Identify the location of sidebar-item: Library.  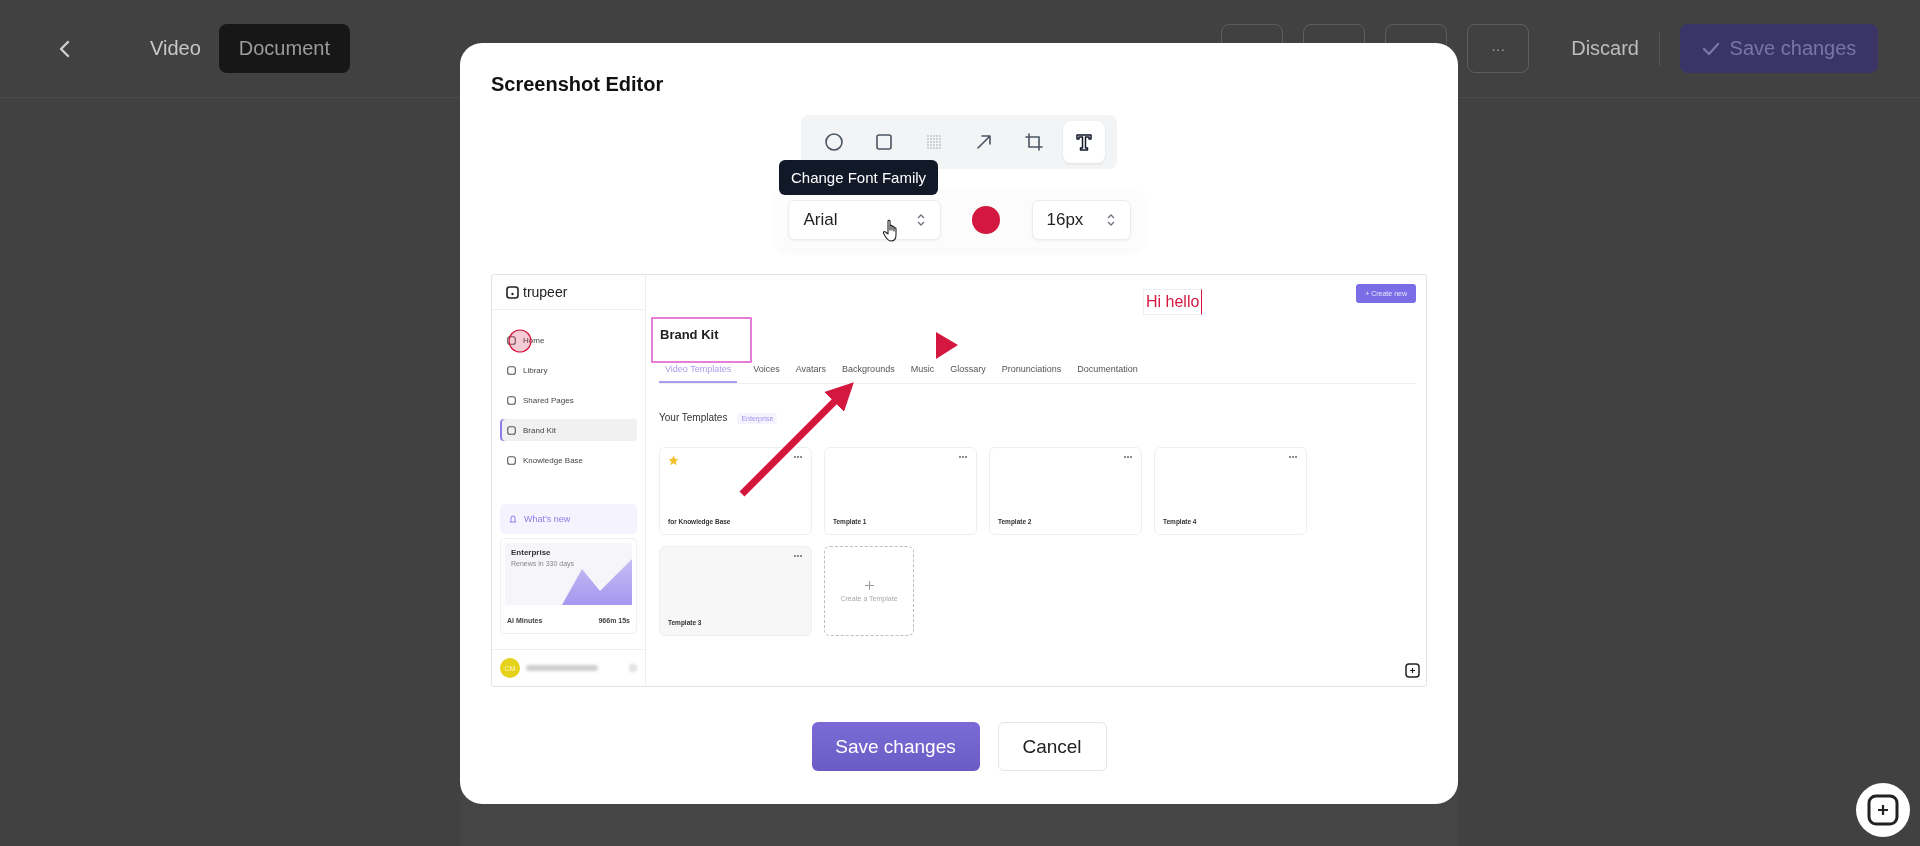
(568, 370).